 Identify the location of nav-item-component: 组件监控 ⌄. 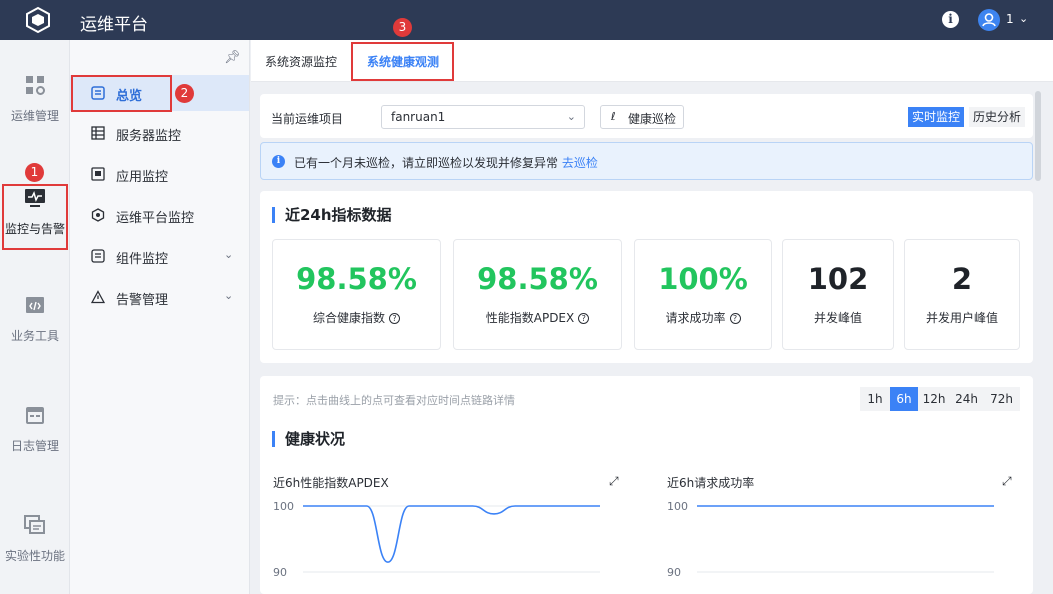
(159, 256).